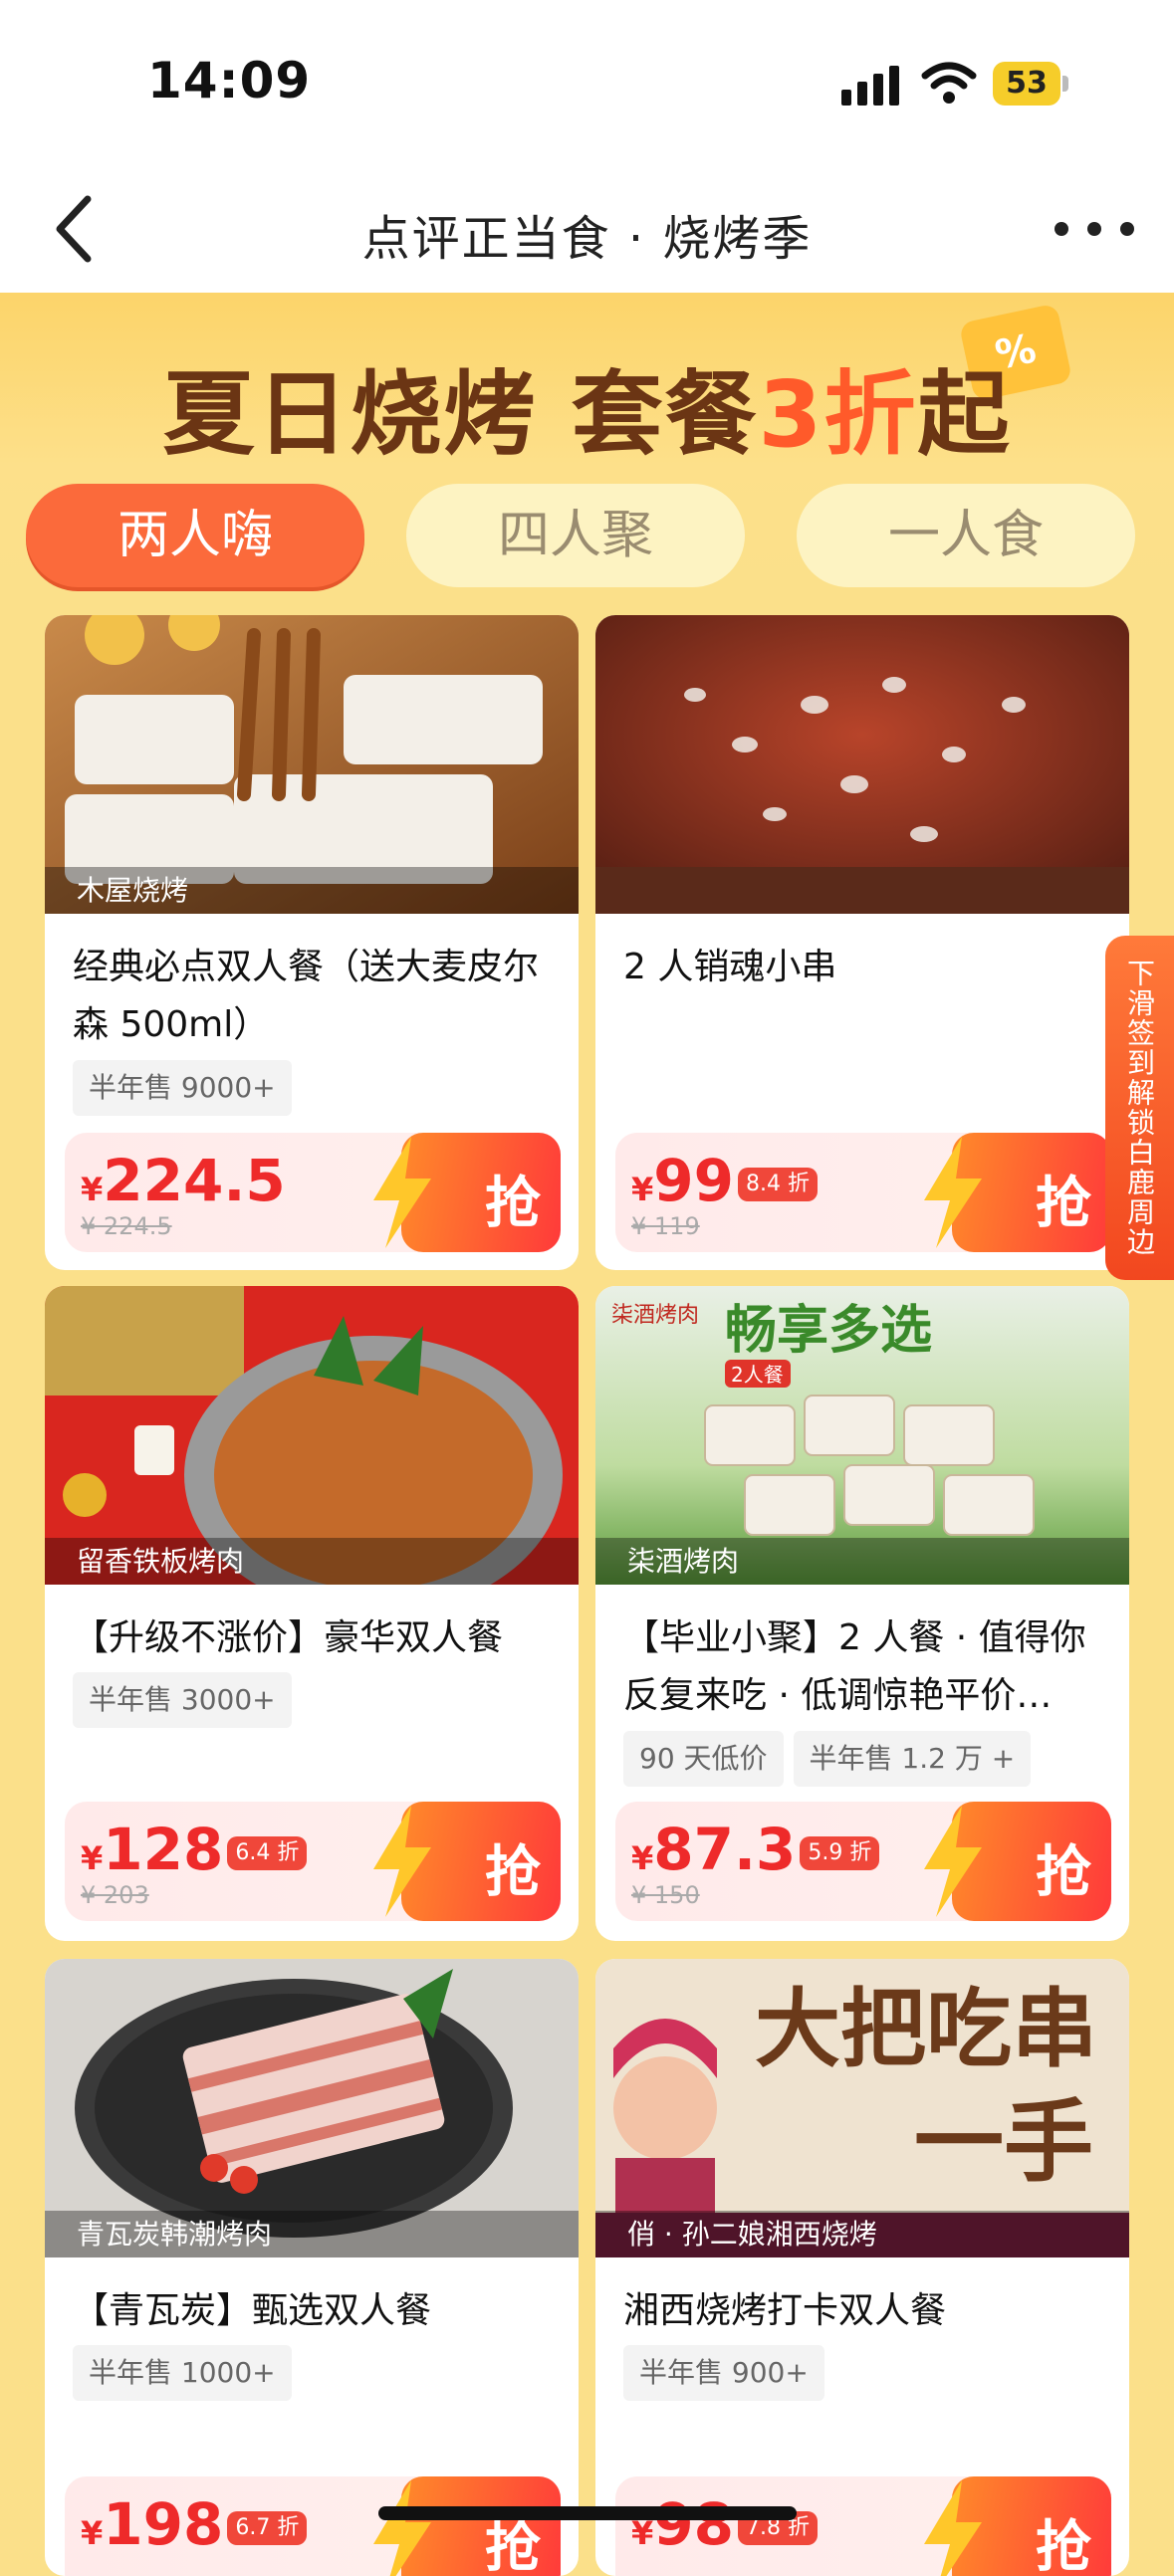  I want to click on low-price-tag: 90 天低价, so click(703, 1759).